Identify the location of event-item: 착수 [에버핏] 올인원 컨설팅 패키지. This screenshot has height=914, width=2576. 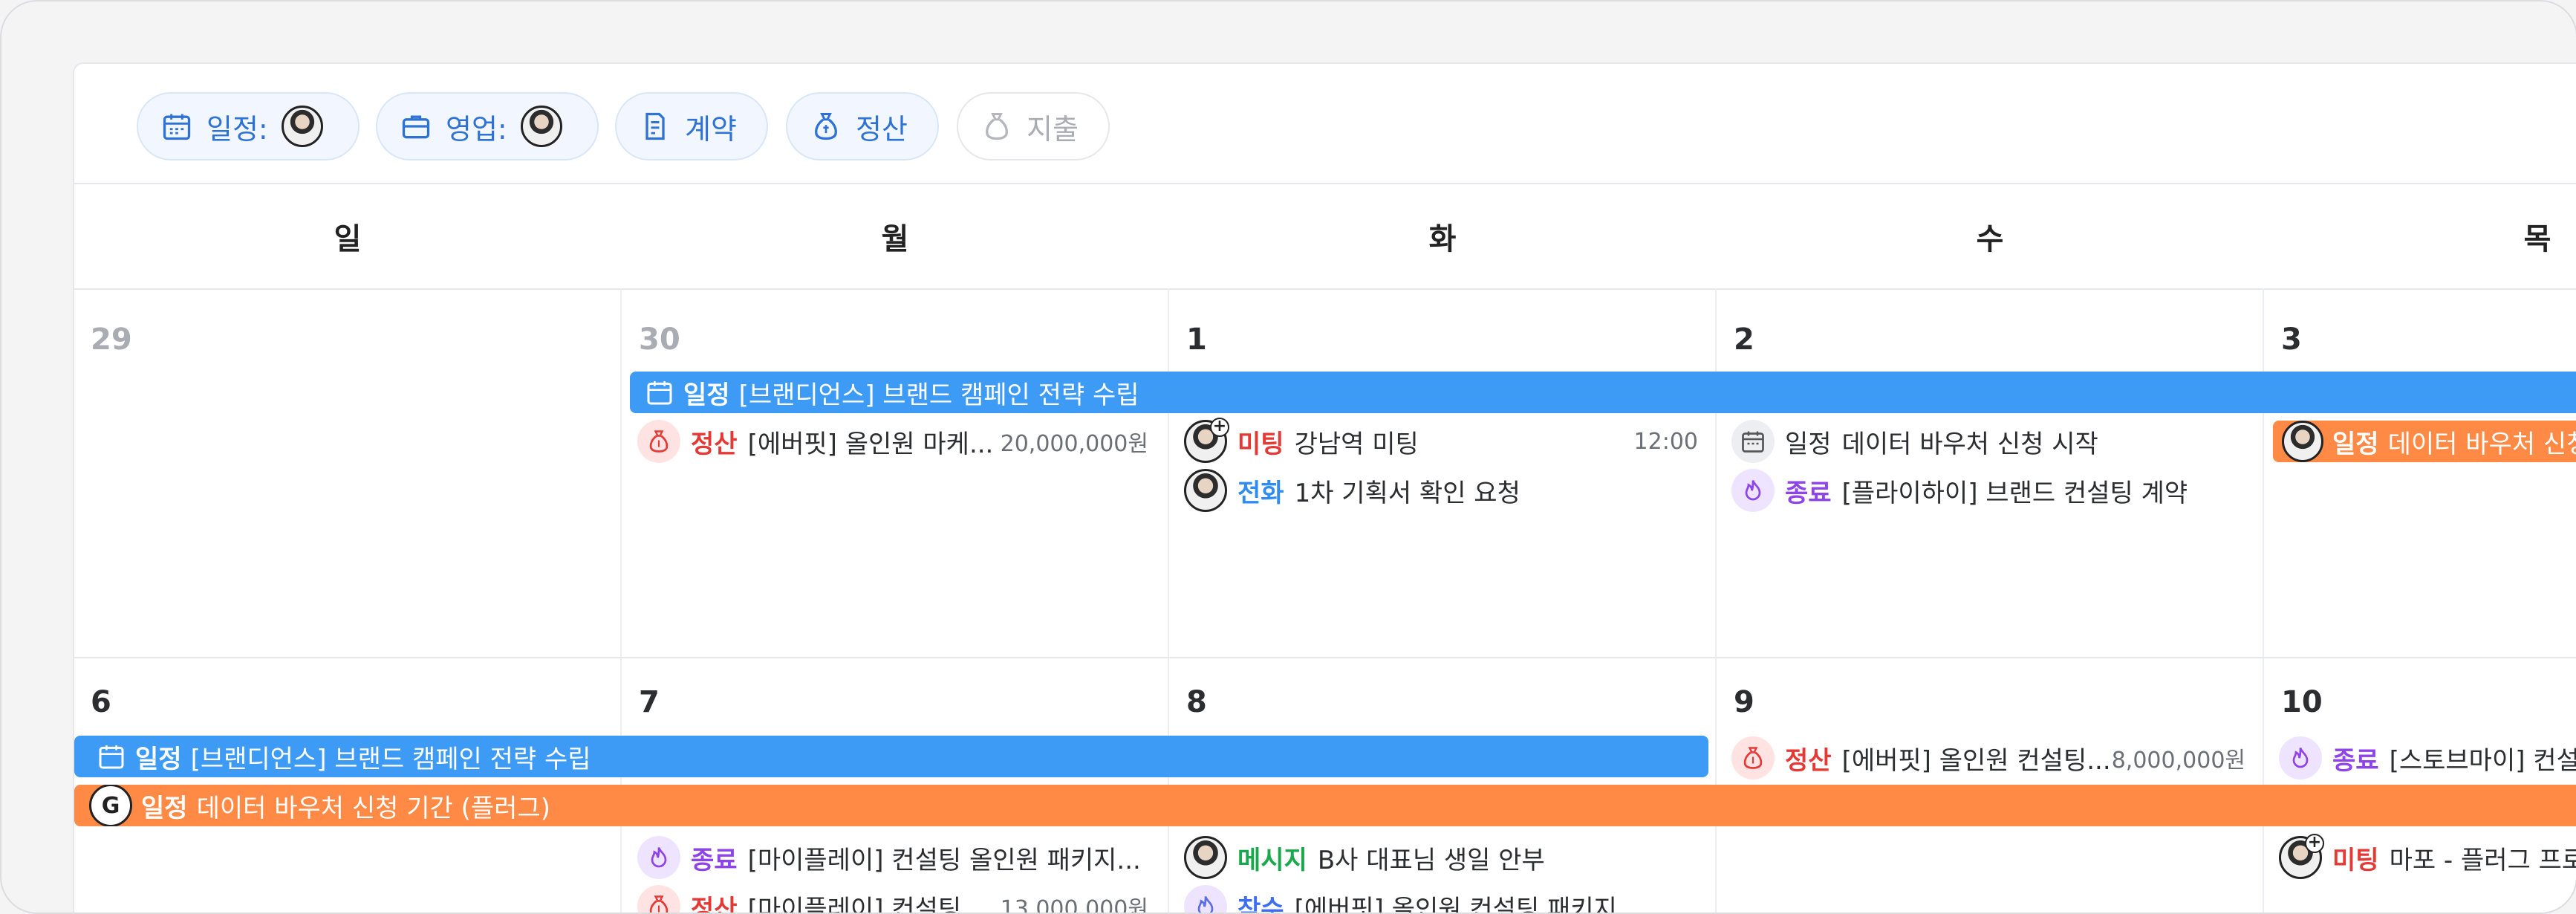
(1441, 899).